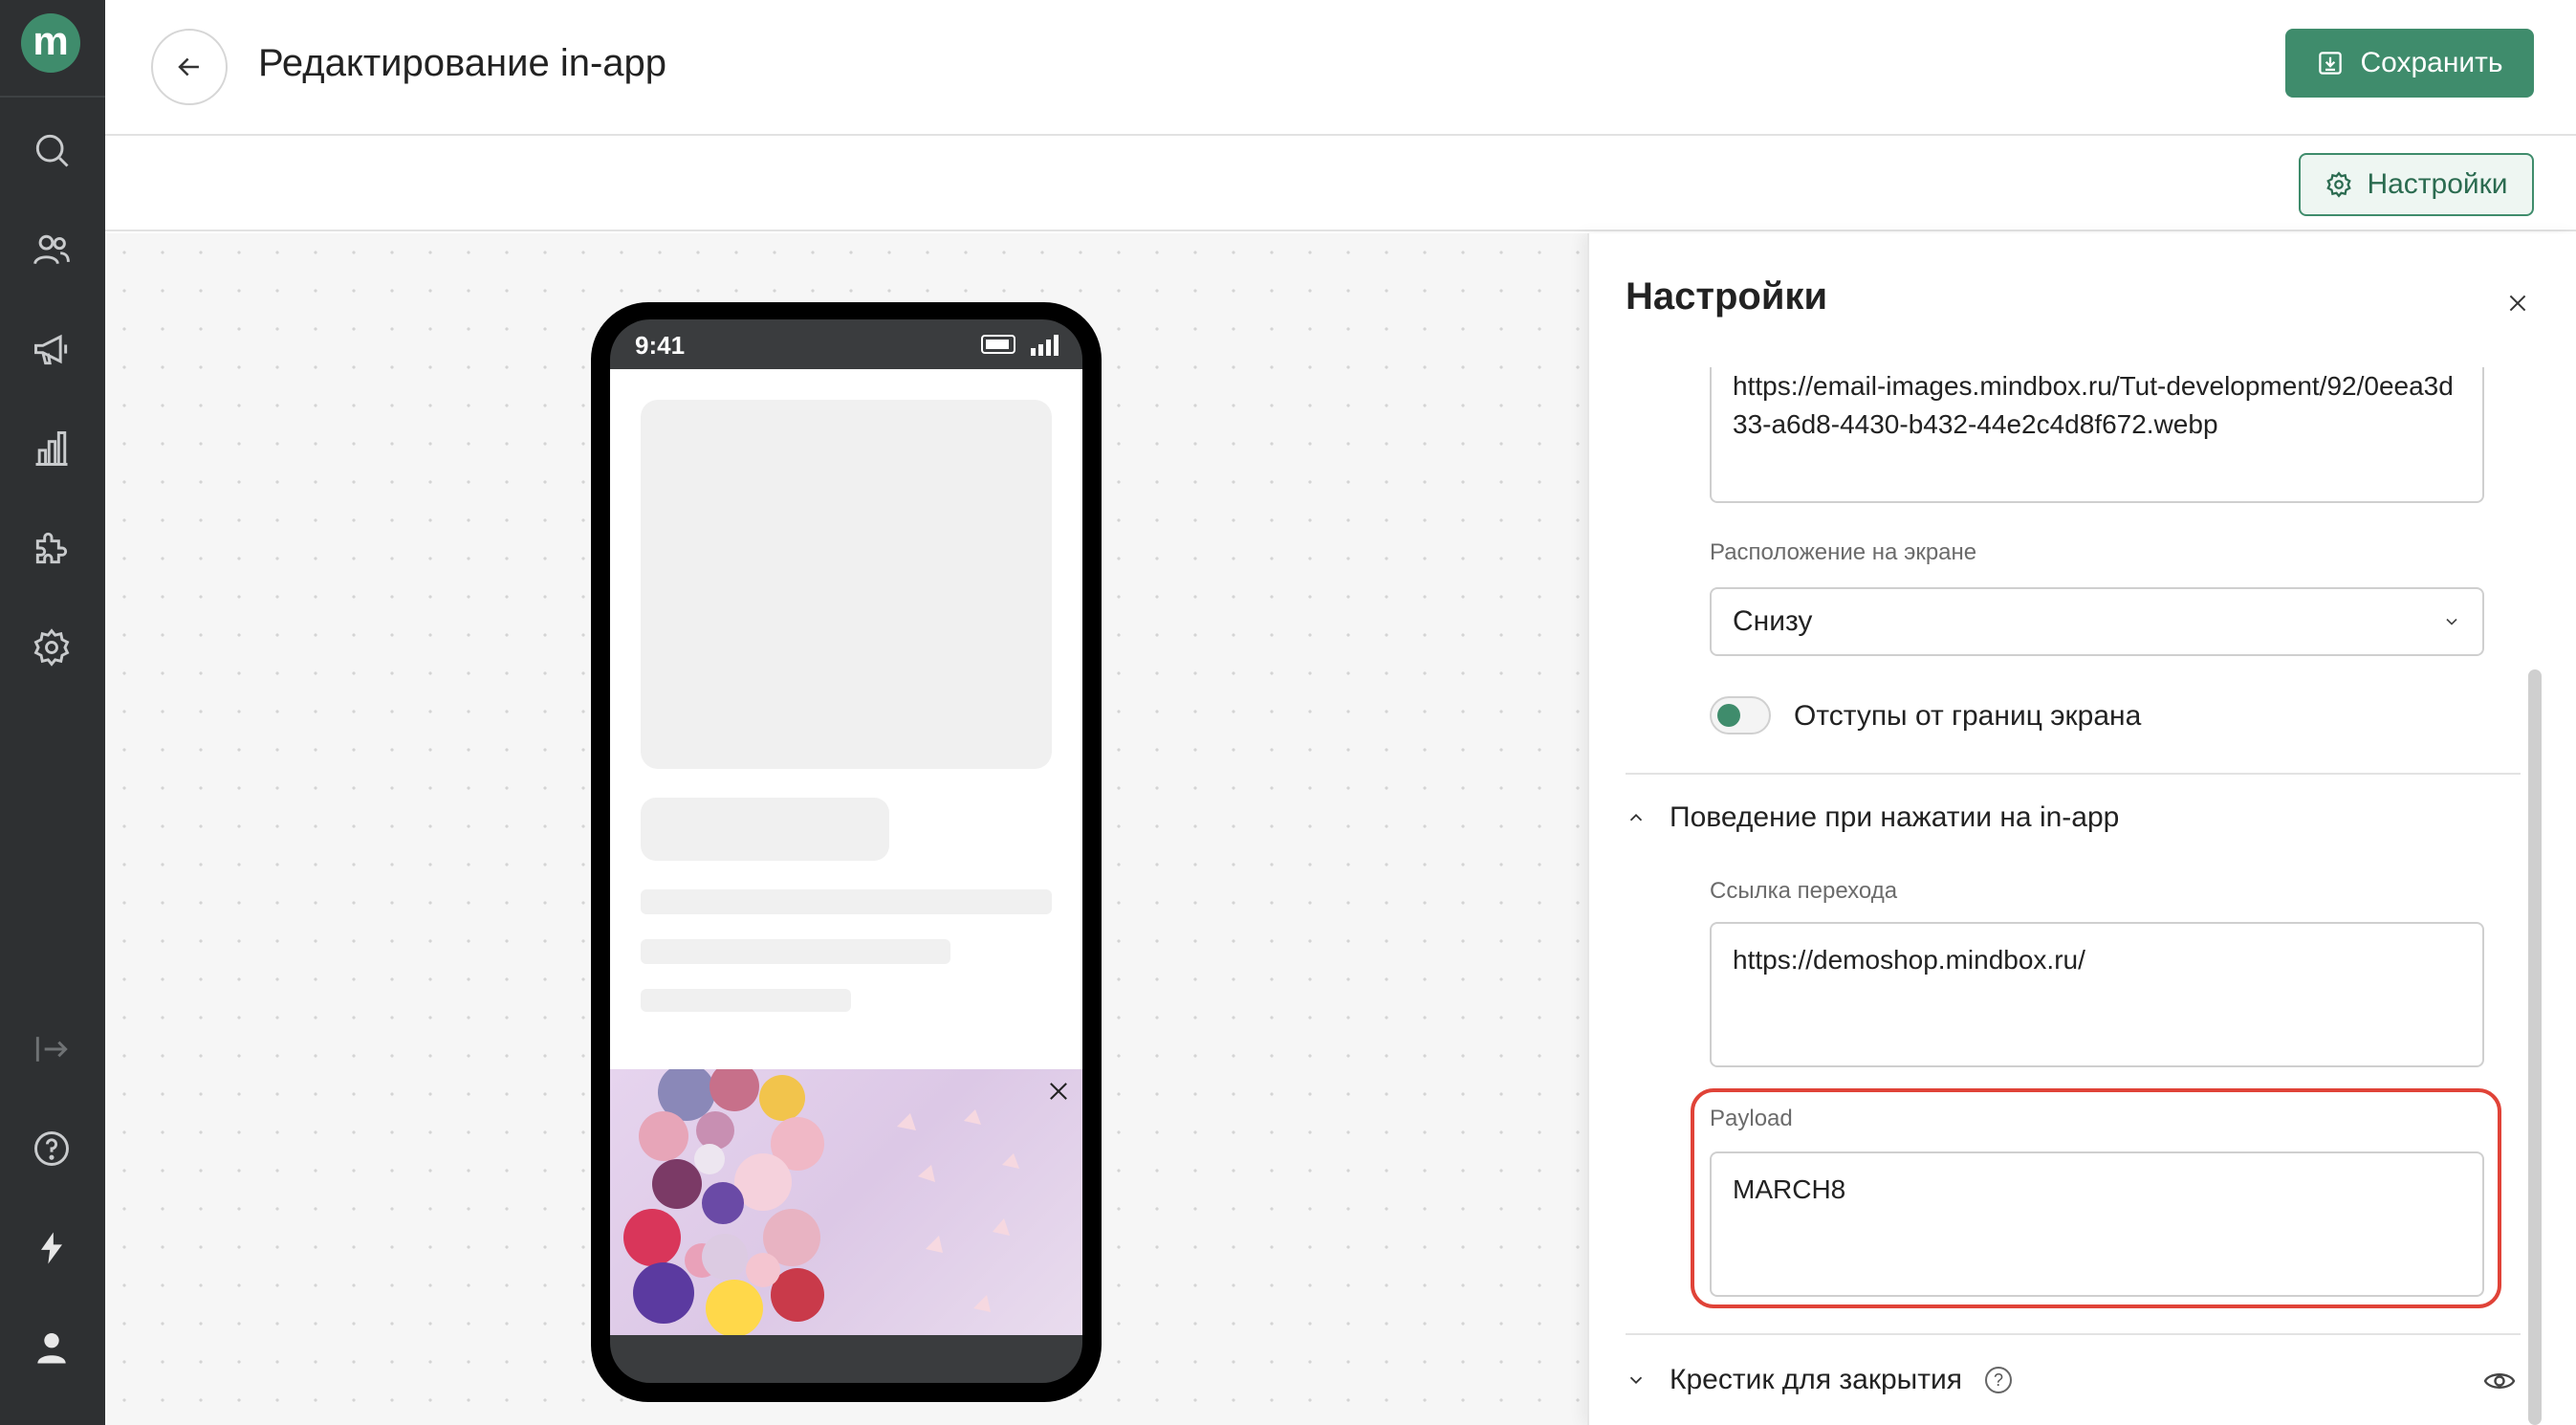 Image resolution: width=2576 pixels, height=1425 pixels. What do you see at coordinates (1998, 1380) in the screenshot?
I see `help-icon: ?` at bounding box center [1998, 1380].